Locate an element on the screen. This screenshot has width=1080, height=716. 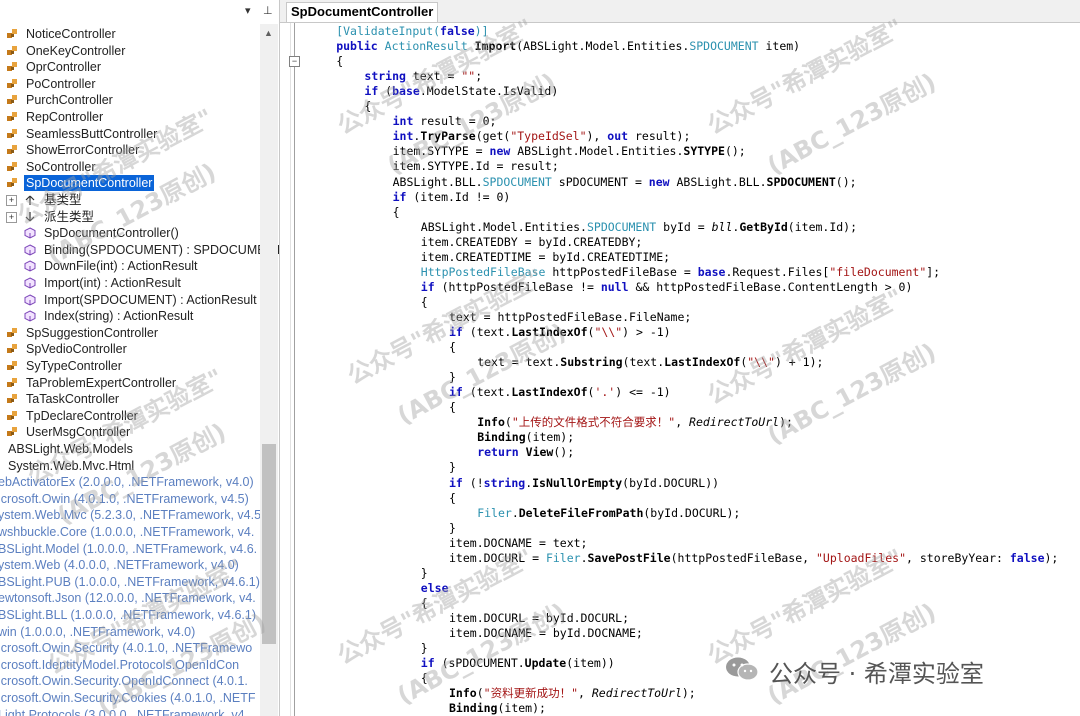
code-token: } is located at coordinates (424, 572).